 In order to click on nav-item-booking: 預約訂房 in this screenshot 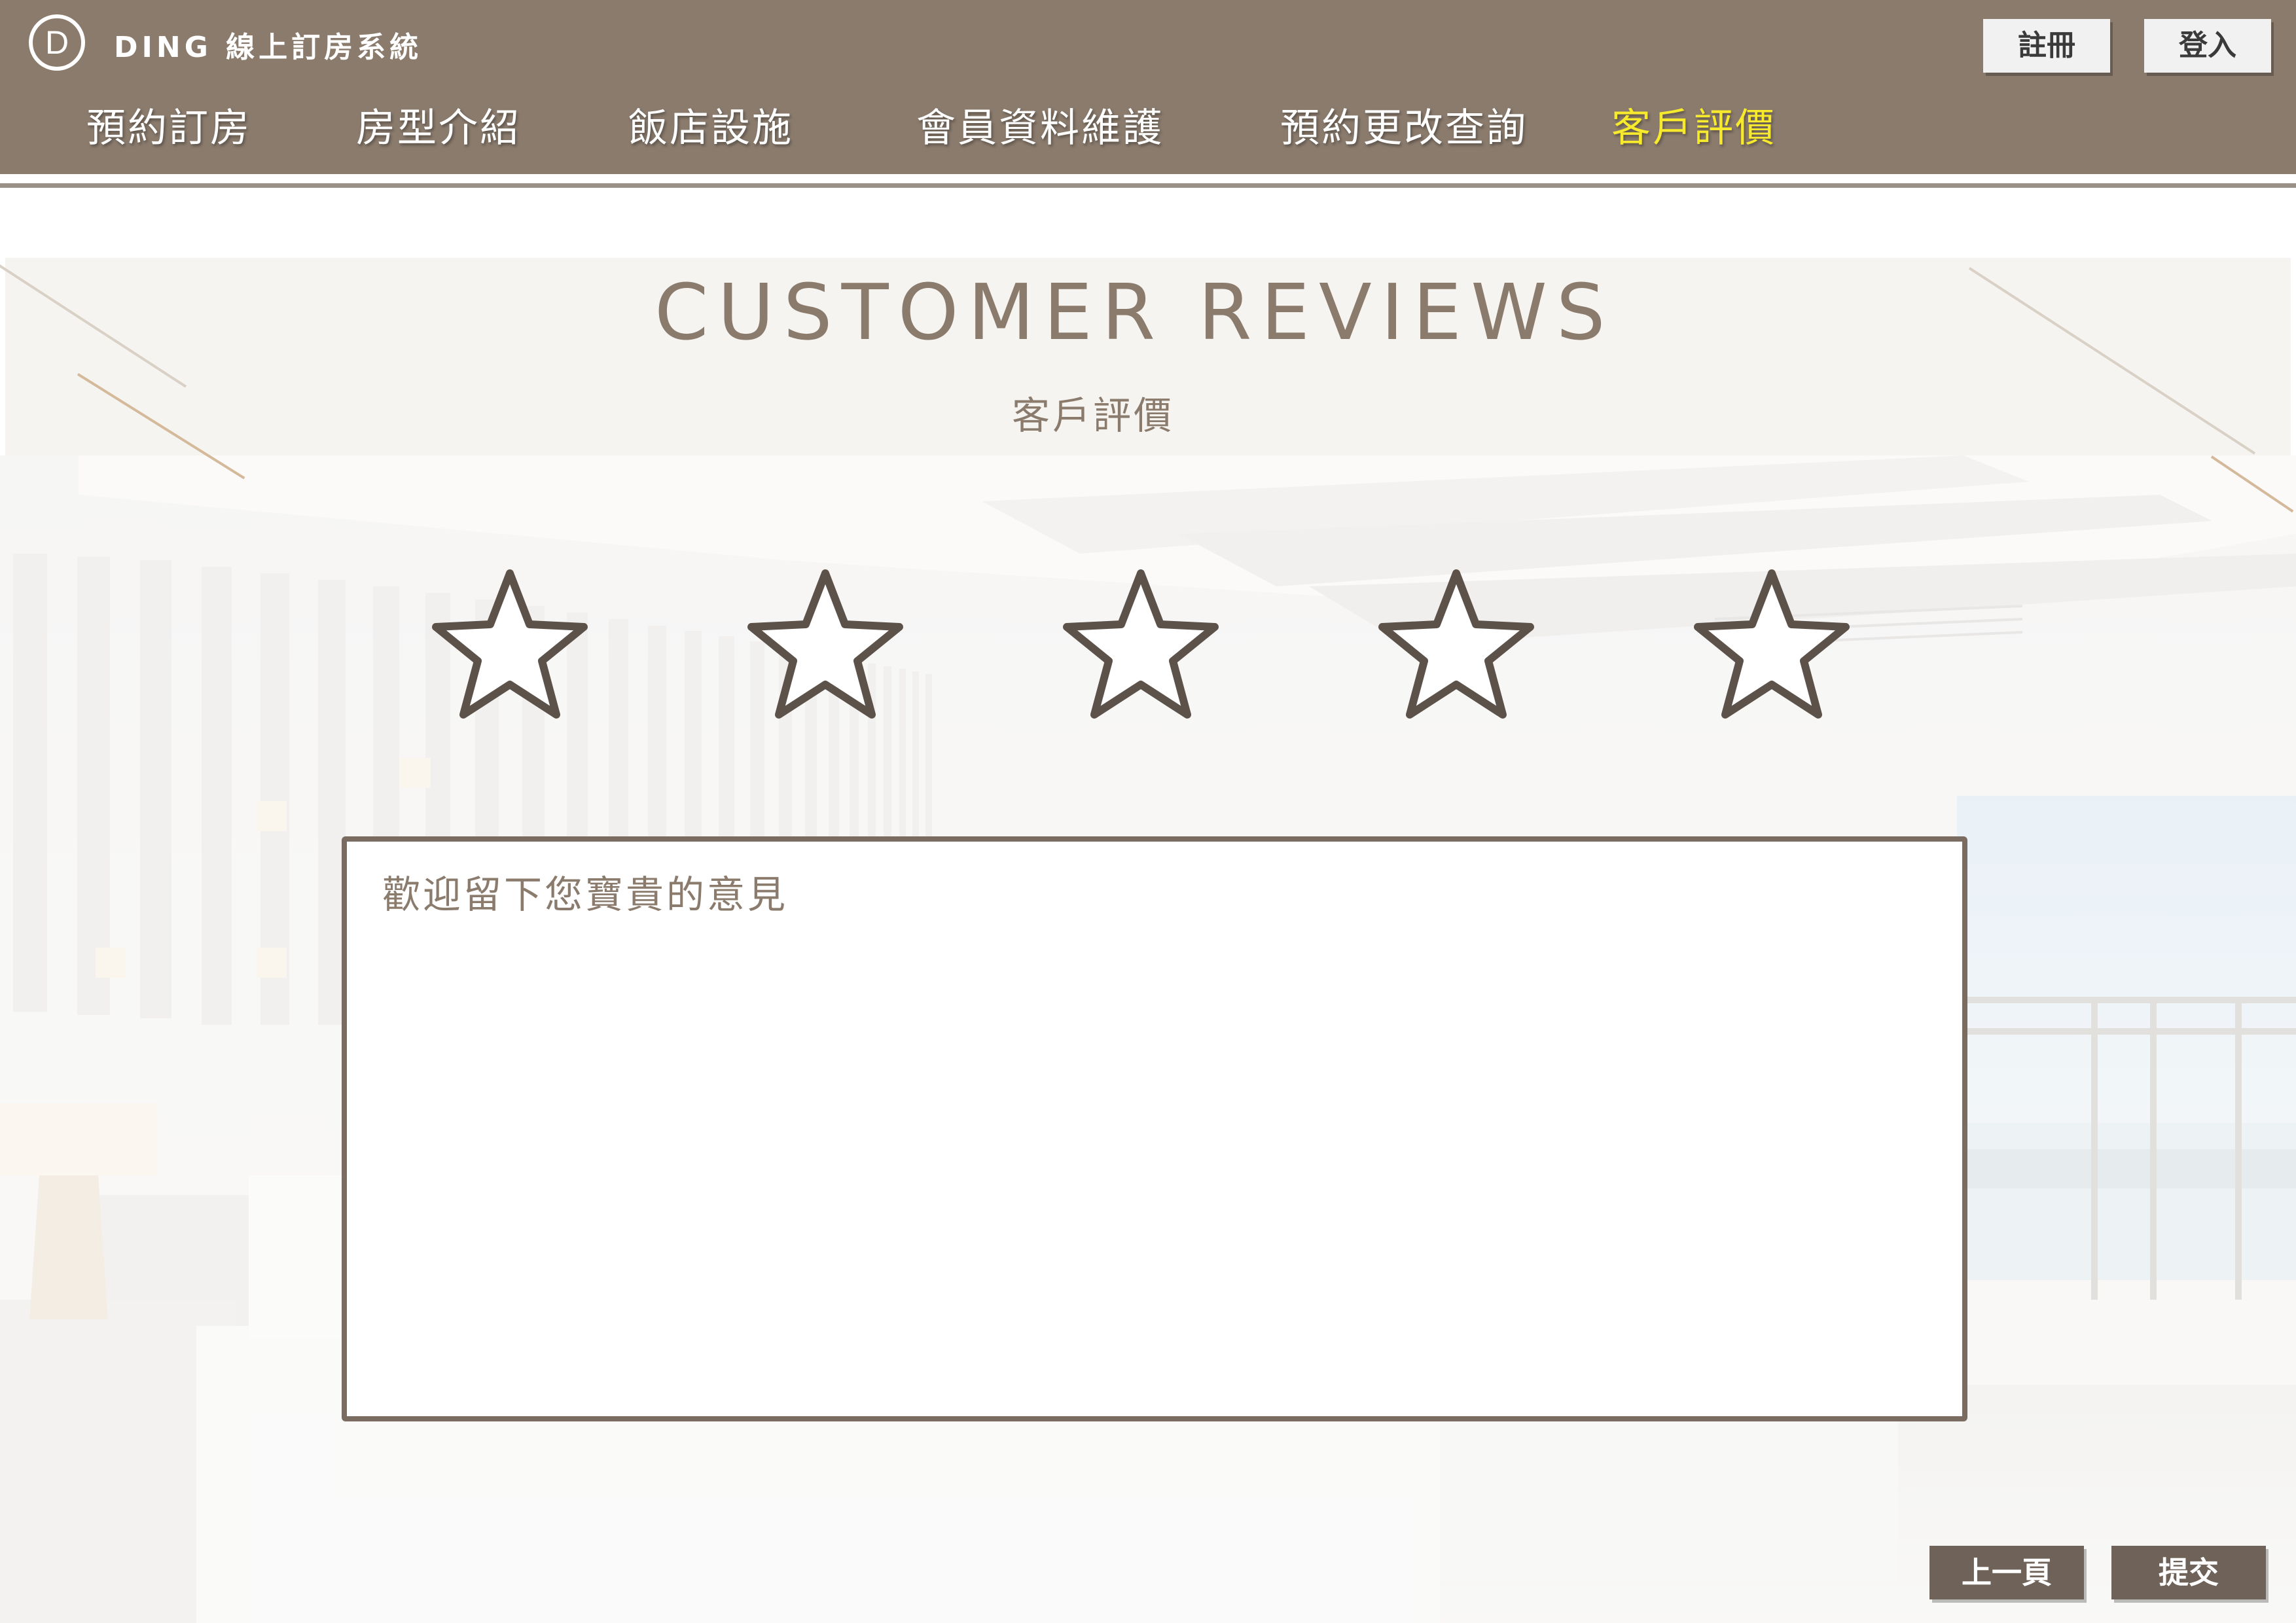, I will do `click(168, 128)`.